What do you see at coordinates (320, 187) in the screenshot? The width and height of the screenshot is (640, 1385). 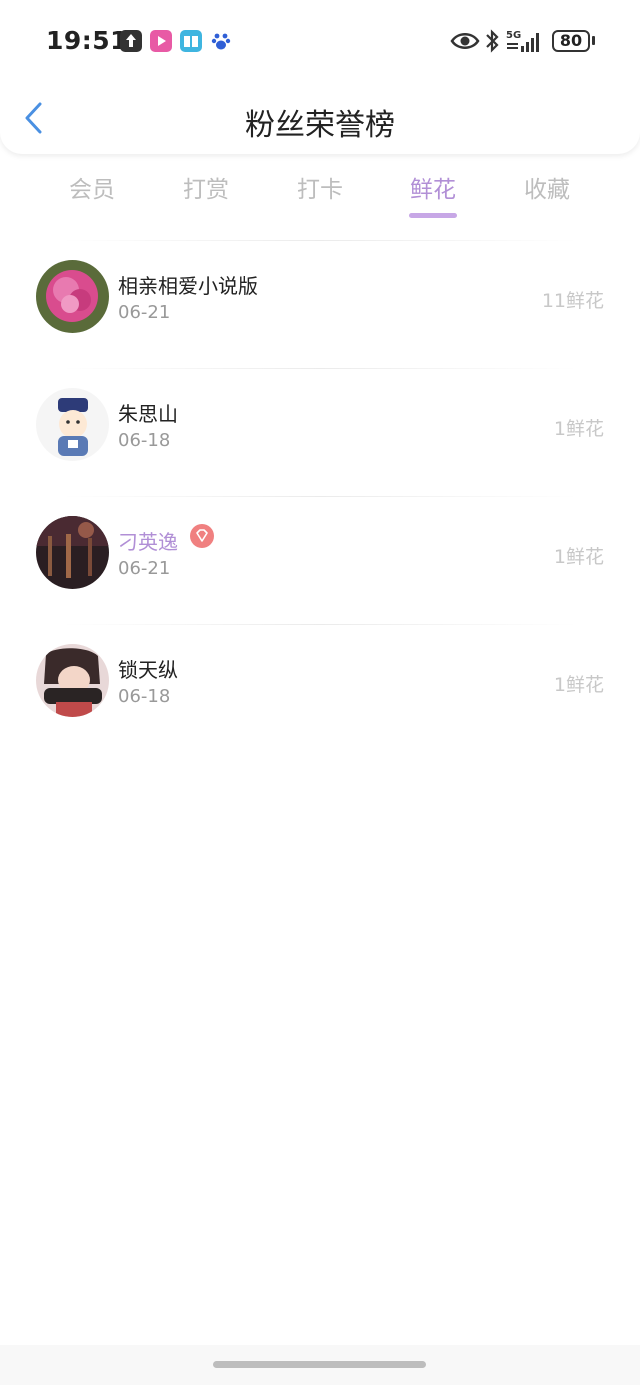 I see `tab-checkin: 打卡` at bounding box center [320, 187].